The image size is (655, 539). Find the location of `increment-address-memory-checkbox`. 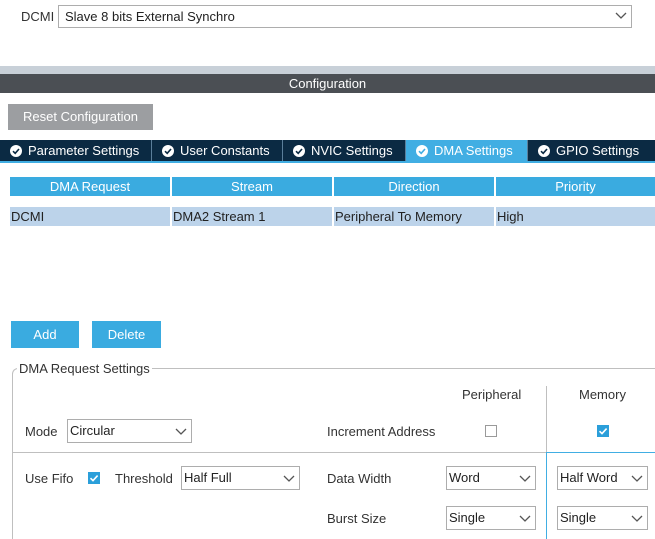

increment-address-memory-checkbox is located at coordinates (603, 431).